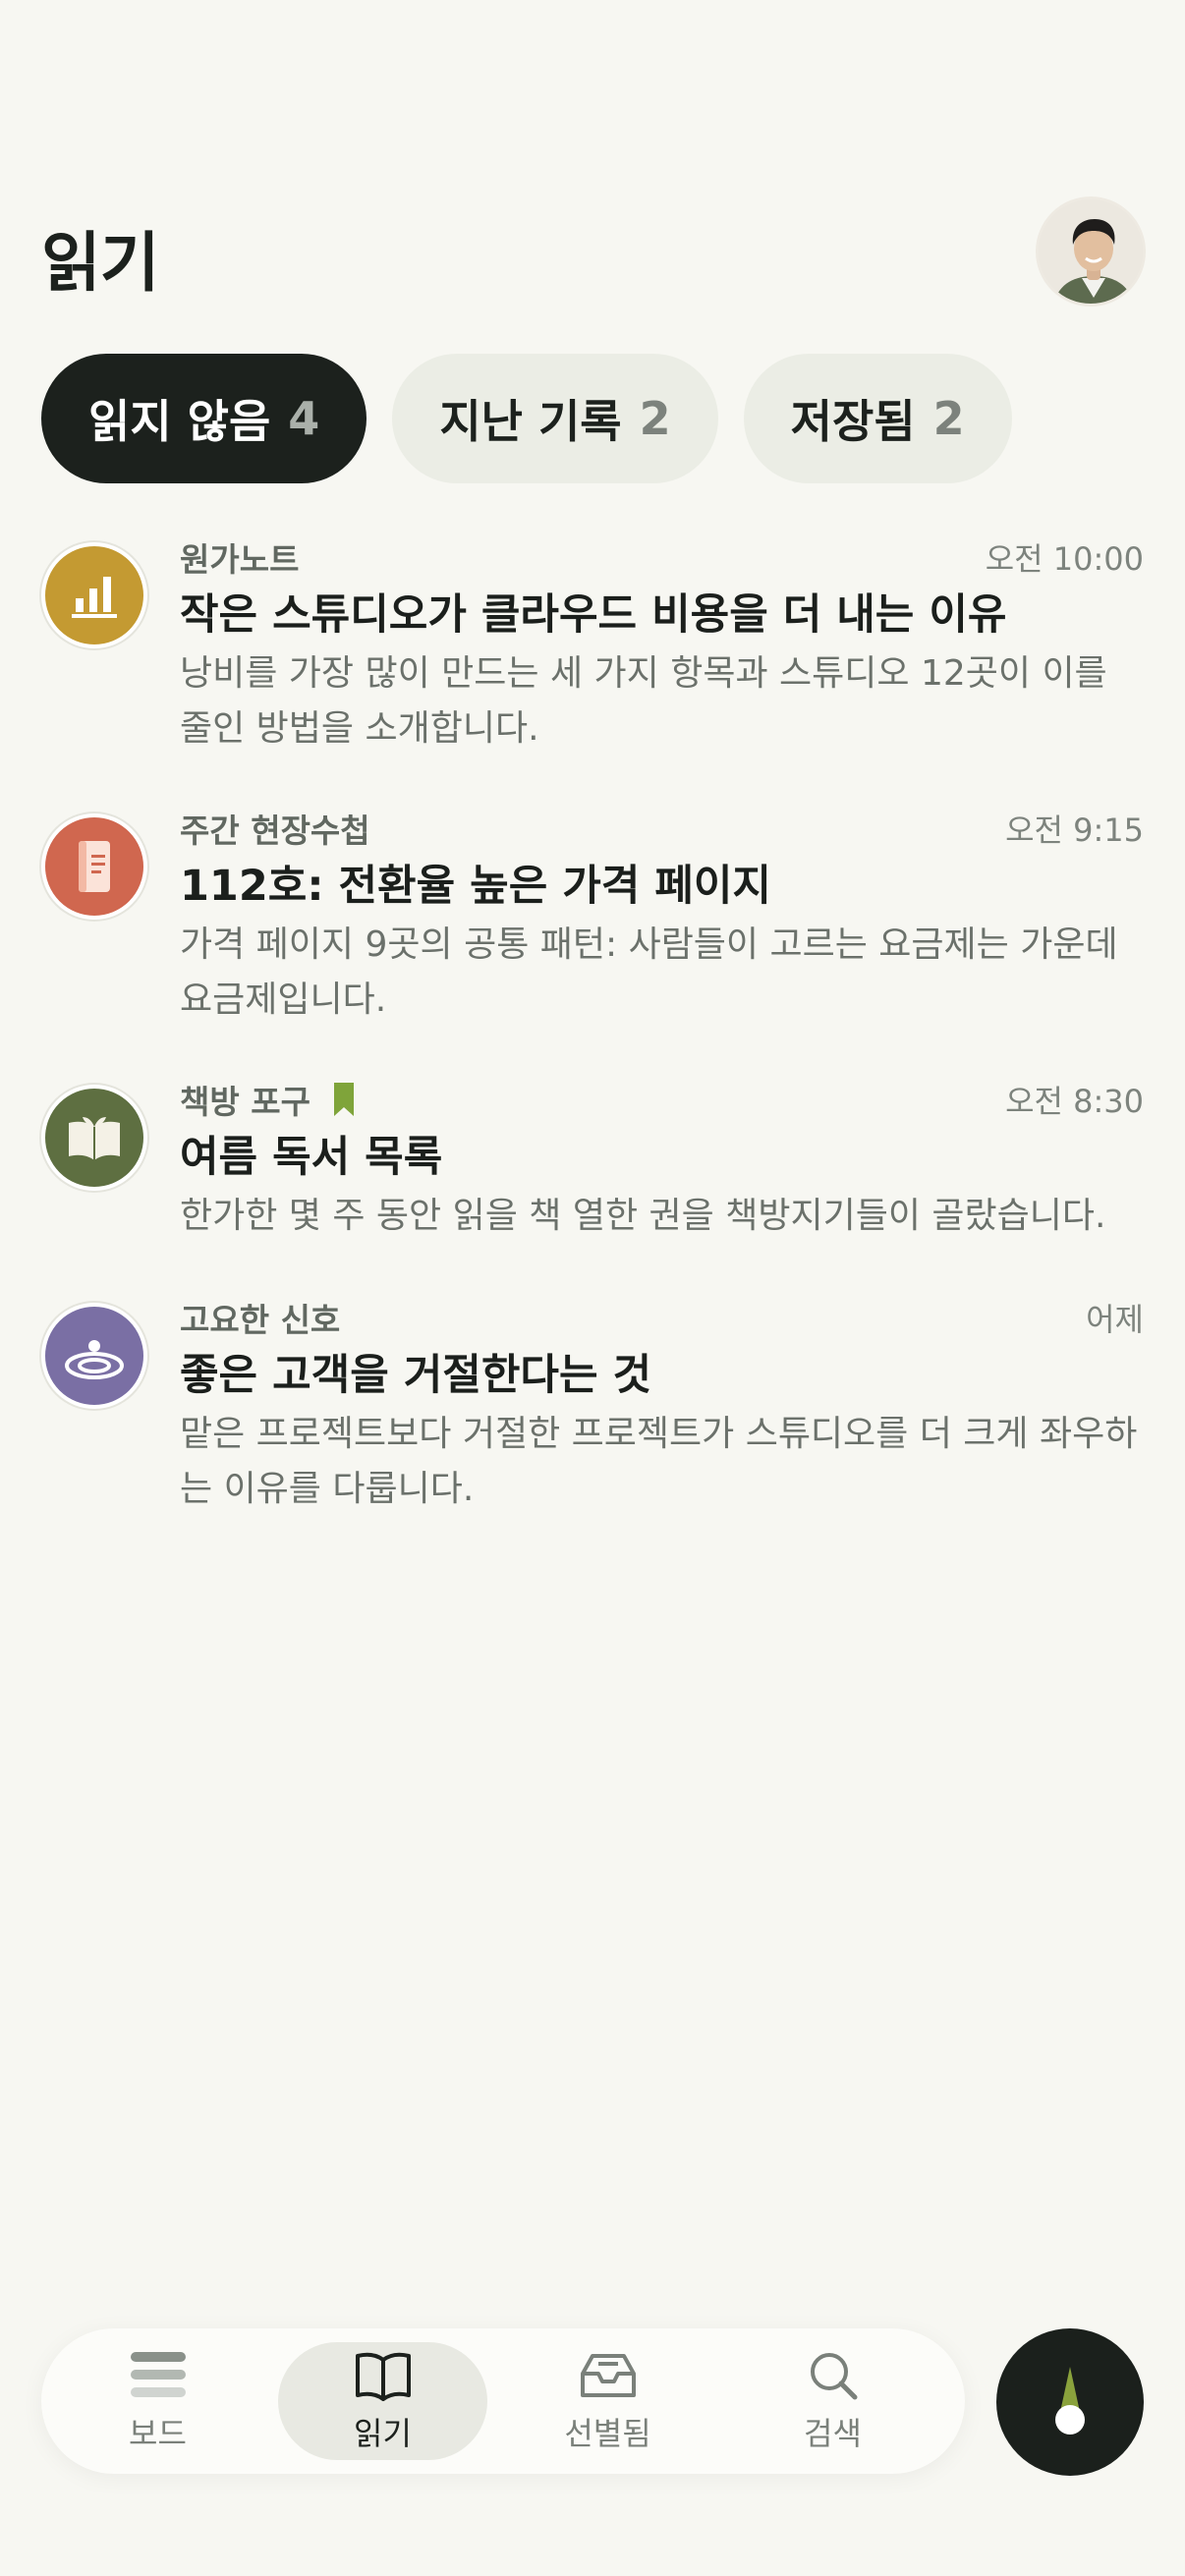  I want to click on tab-saved: 저장됨 2, so click(878, 418).